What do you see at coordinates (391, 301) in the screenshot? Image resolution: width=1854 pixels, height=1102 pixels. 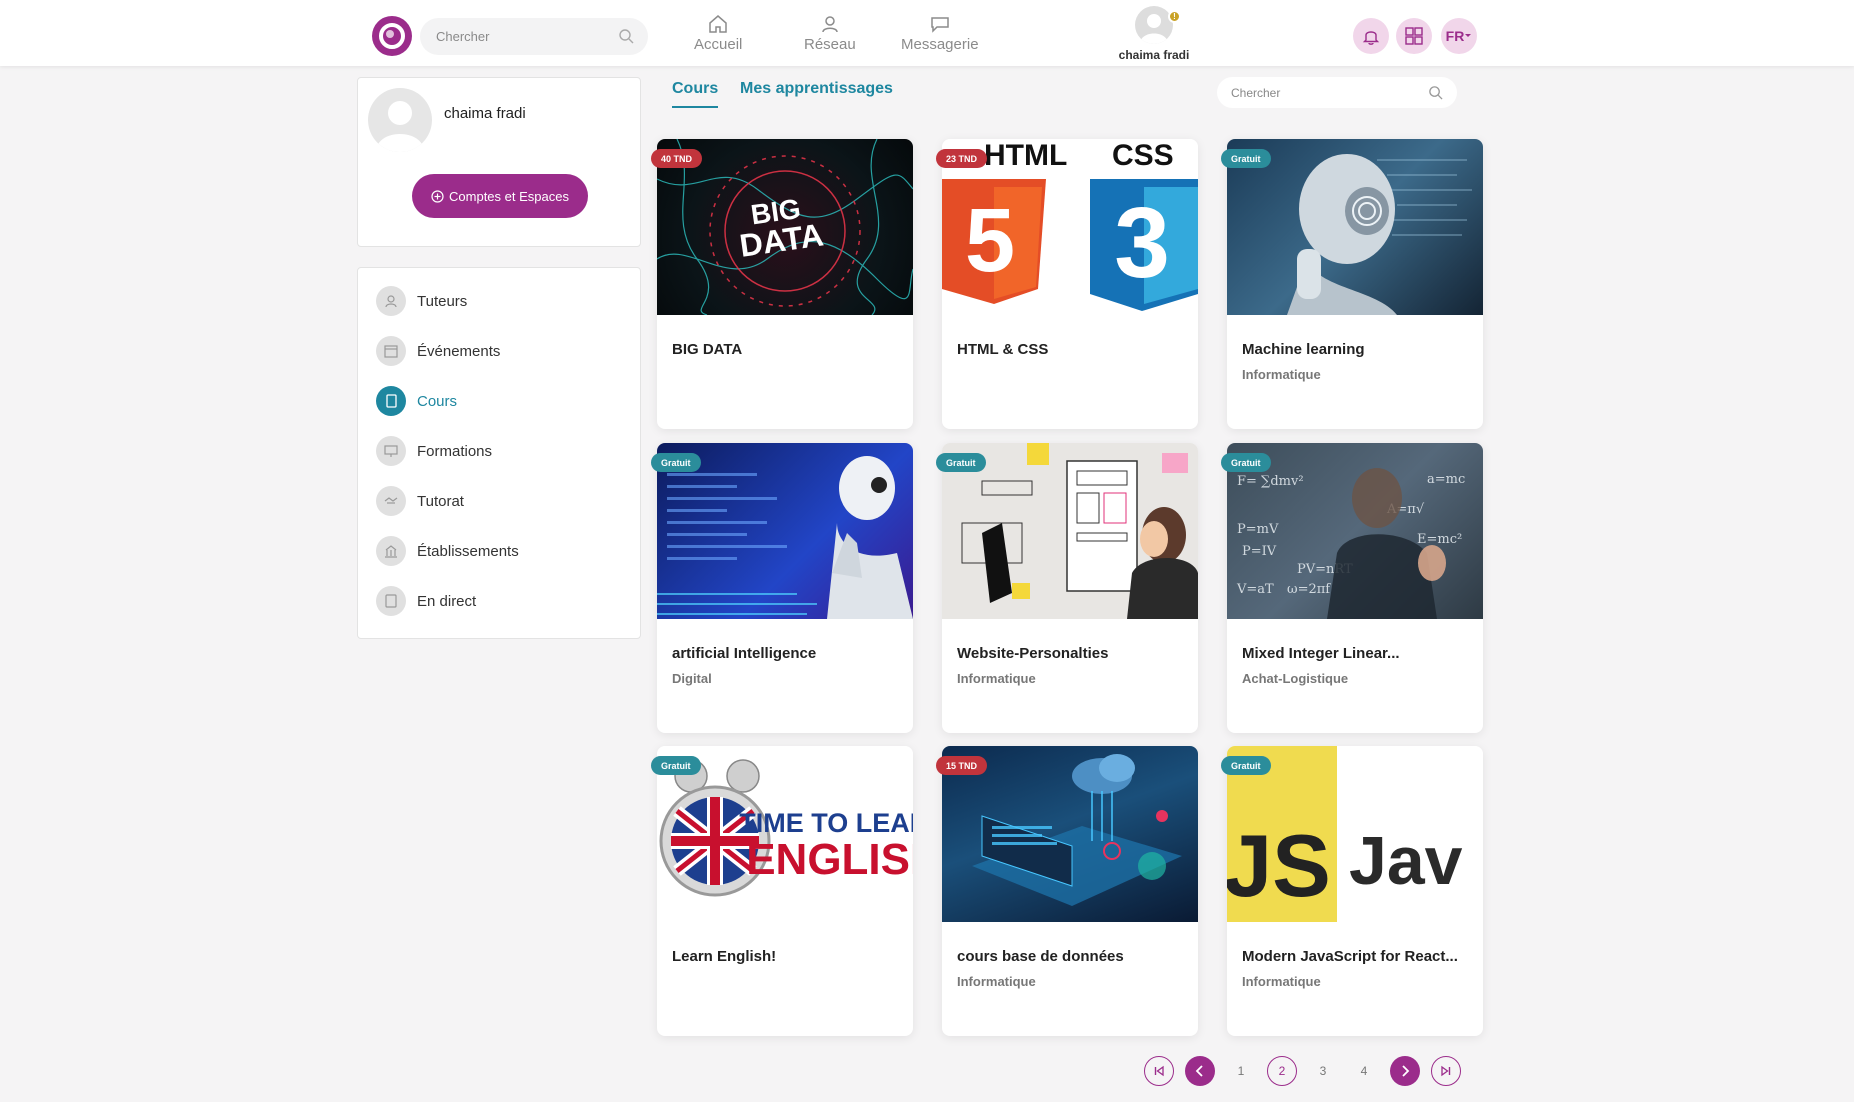 I see `tutor-icon` at bounding box center [391, 301].